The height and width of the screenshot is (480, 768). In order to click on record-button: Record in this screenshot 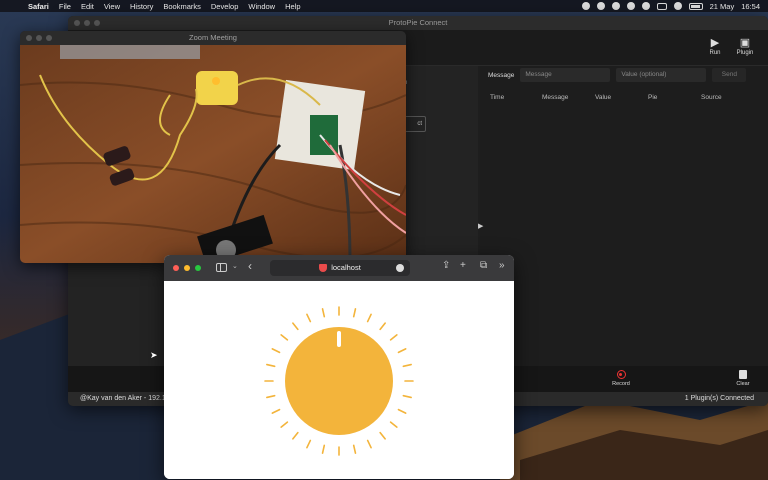, I will do `click(621, 378)`.